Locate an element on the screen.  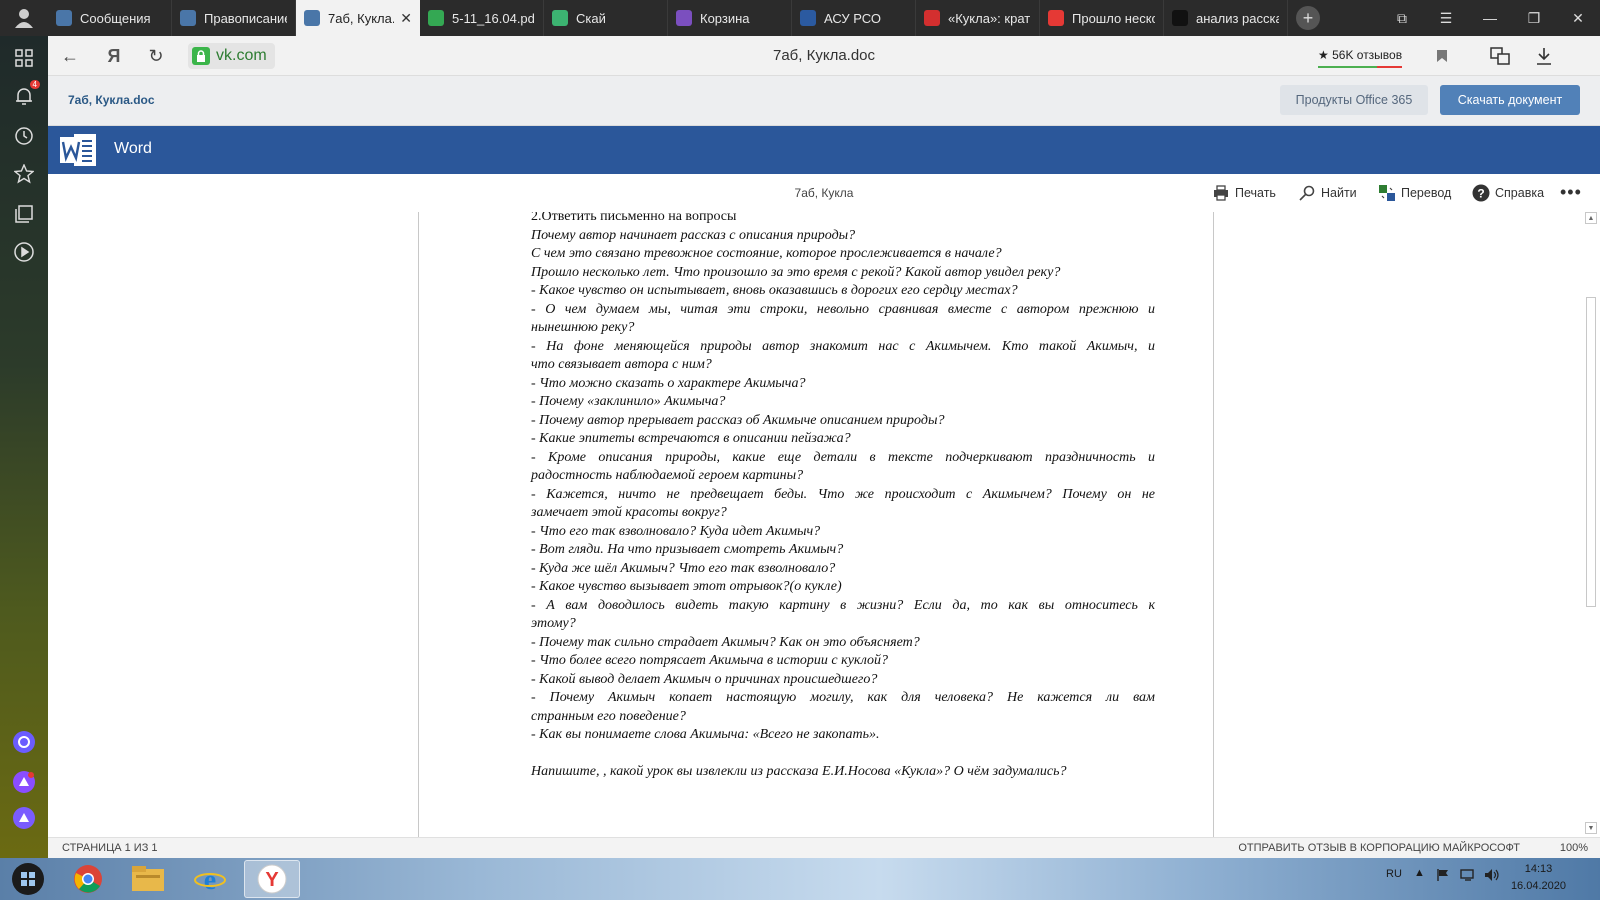
svg-text: e is located at coordinates (210, 880).